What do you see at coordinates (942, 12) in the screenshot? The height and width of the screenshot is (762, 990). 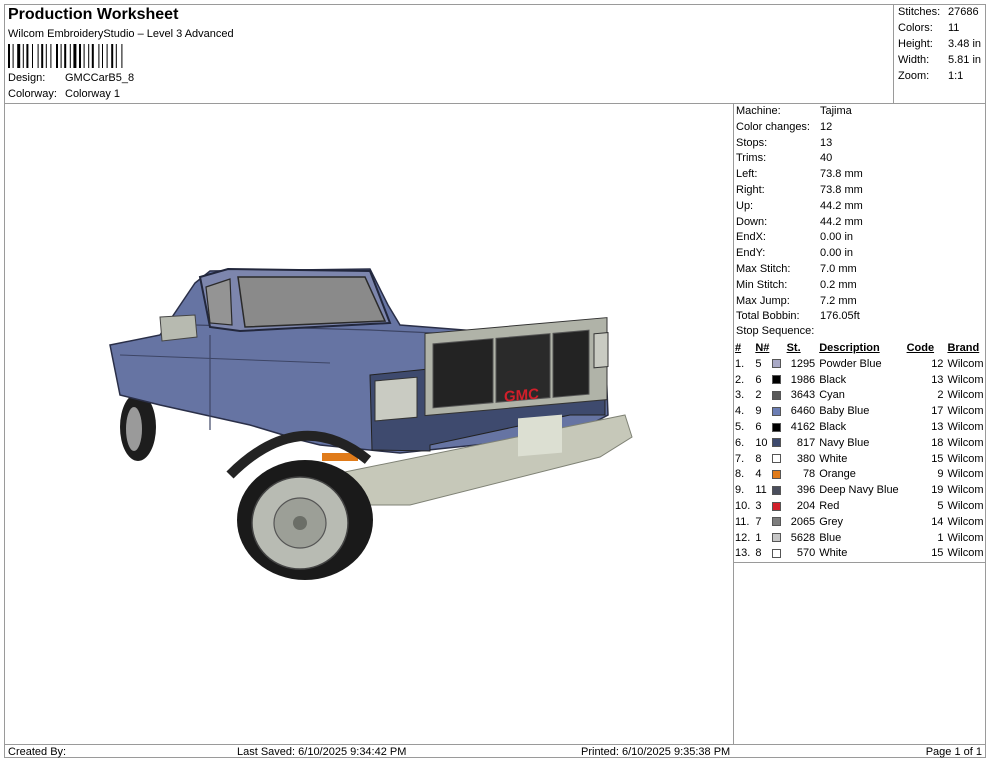 I see `summary-row-stitches: Stitches: 27686` at bounding box center [942, 12].